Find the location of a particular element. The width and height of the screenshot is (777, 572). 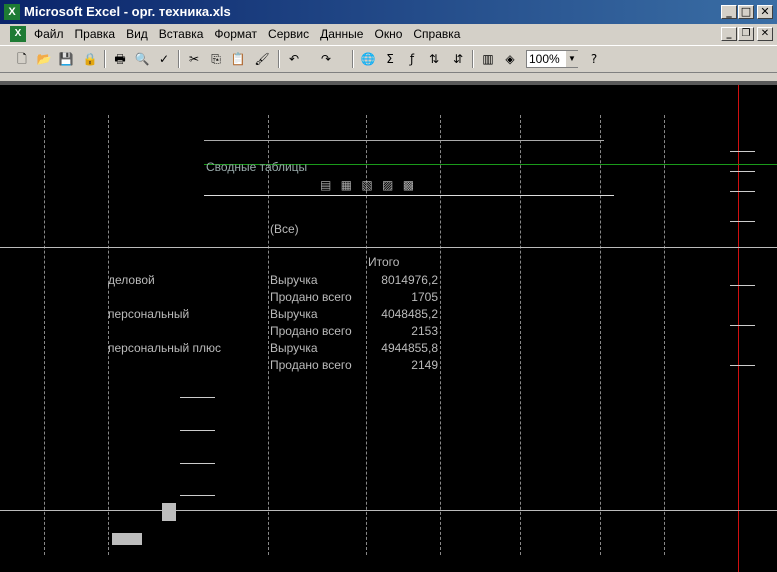

doc-minimize-button: _ is located at coordinates (729, 34).